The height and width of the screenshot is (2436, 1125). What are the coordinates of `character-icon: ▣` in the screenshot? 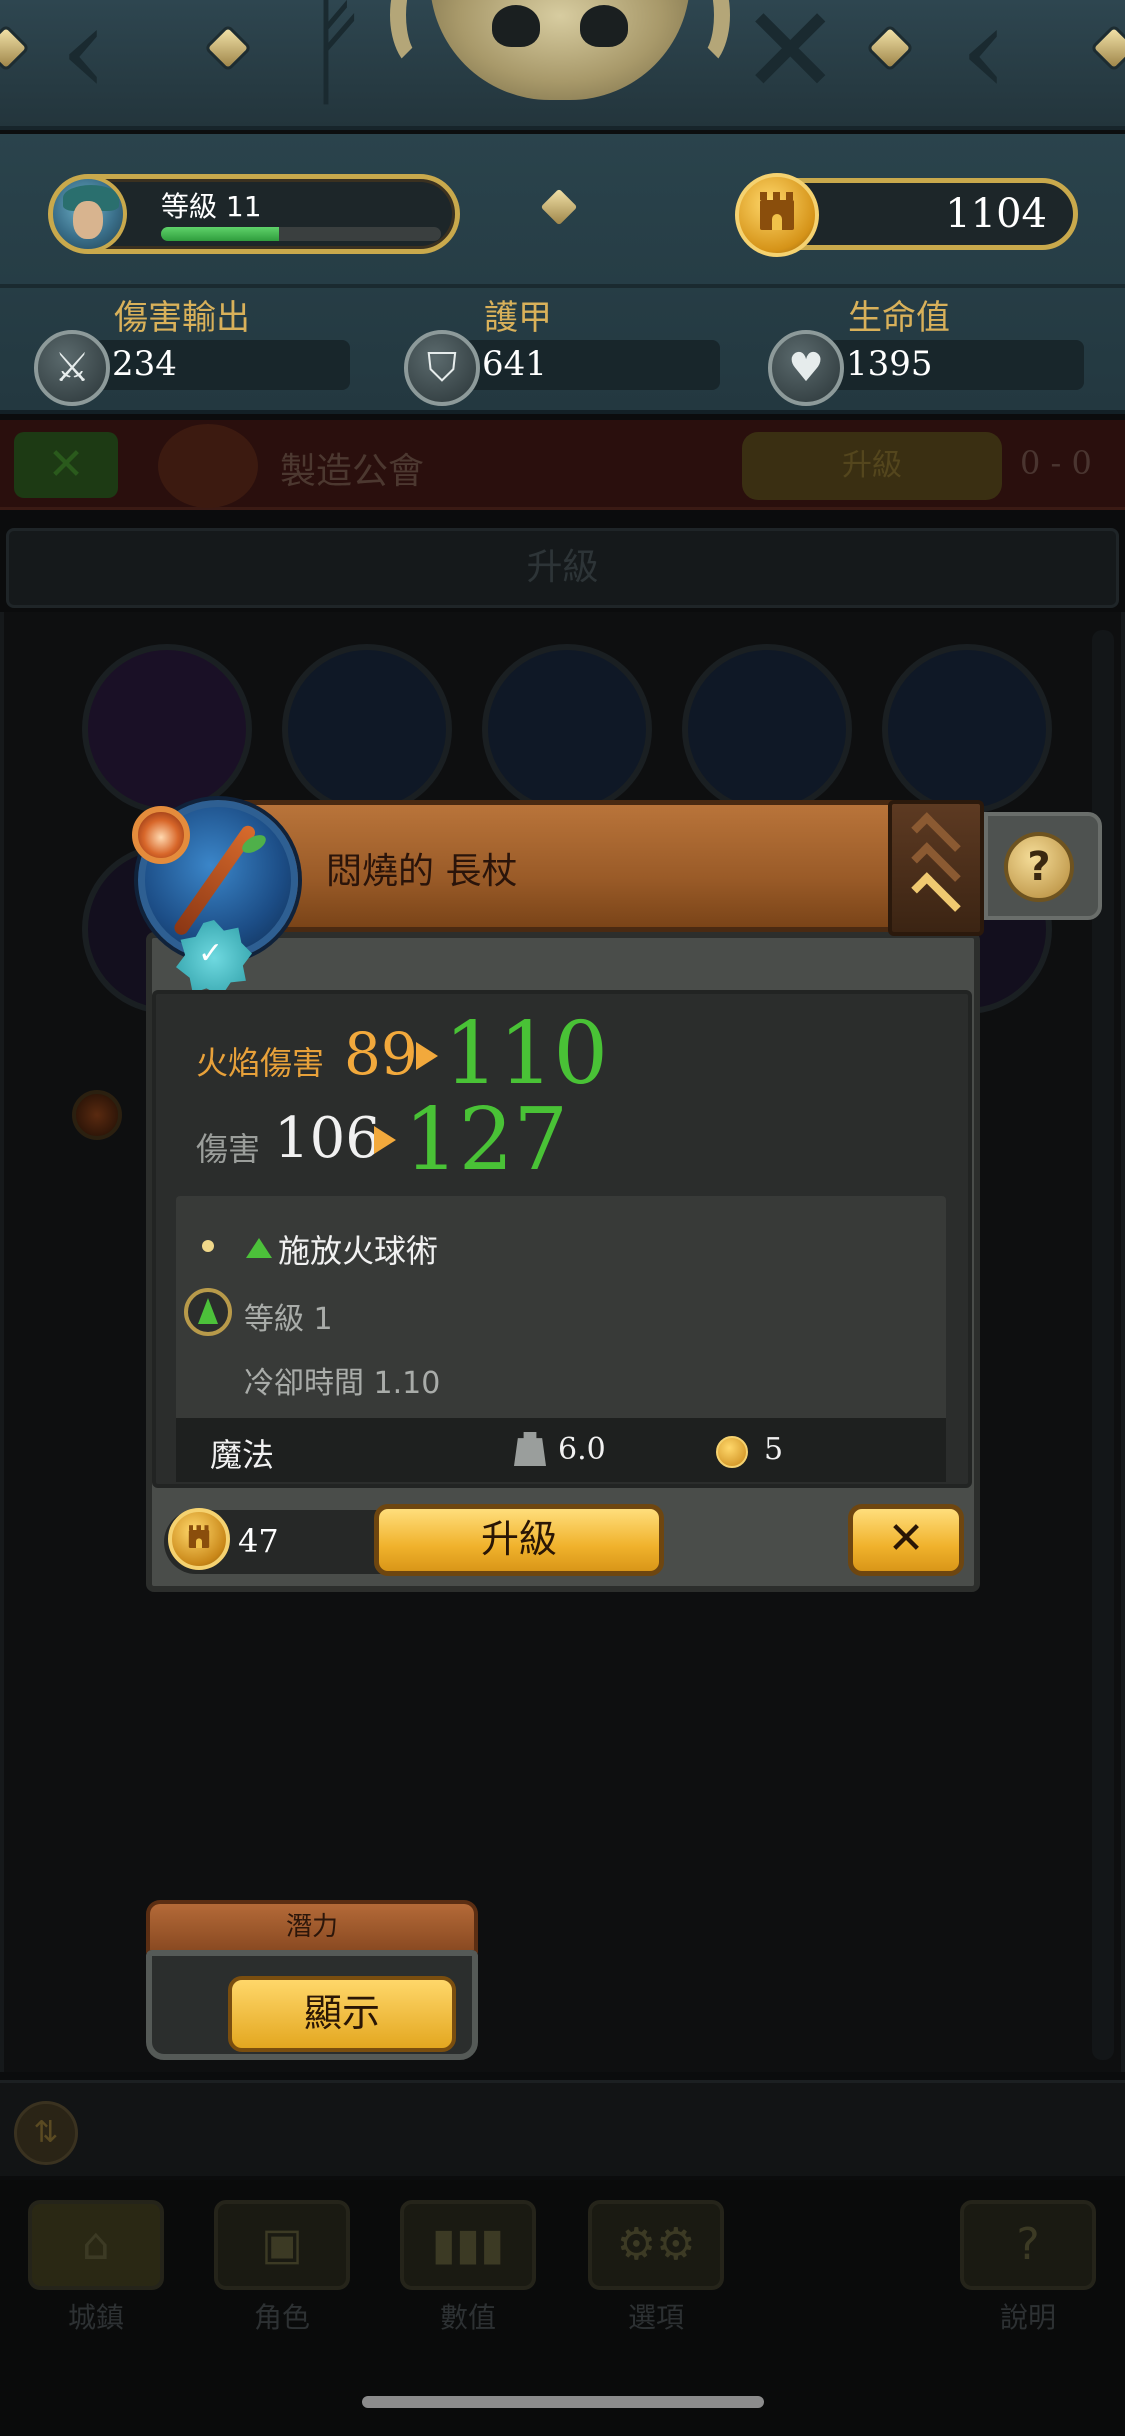 It's located at (282, 2245).